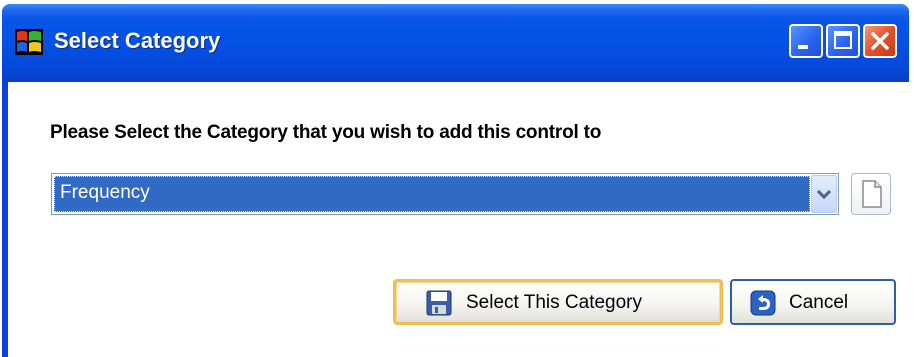 The height and width of the screenshot is (357, 914). I want to click on cancel-button: Cancel, so click(813, 302).